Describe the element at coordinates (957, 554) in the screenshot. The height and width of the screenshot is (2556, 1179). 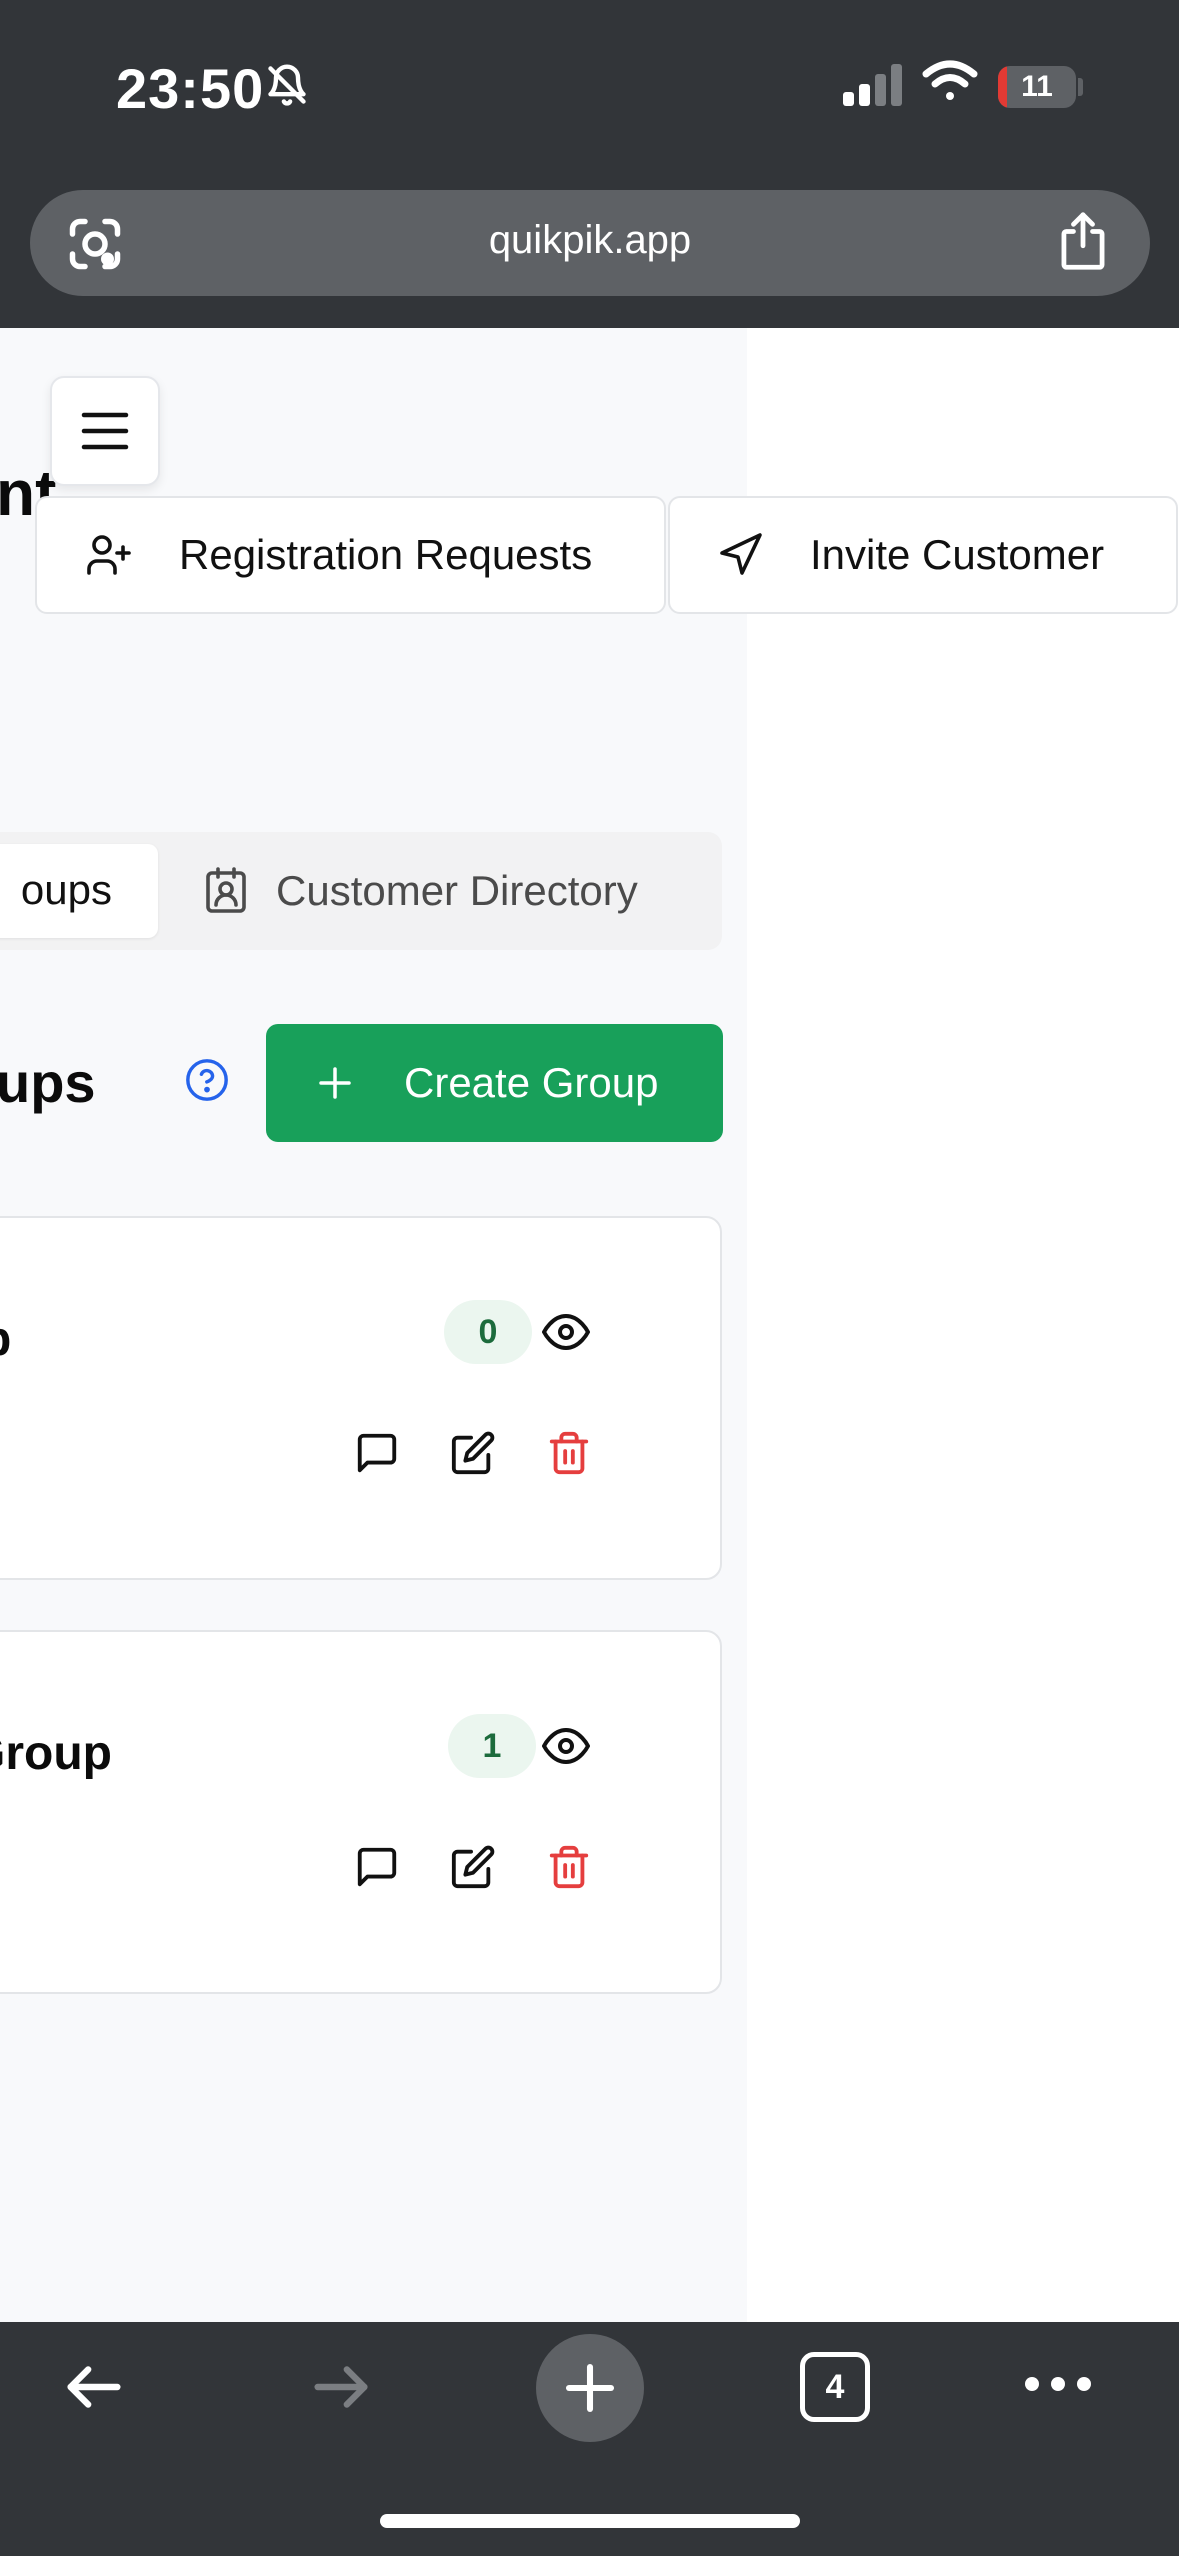
I see `invite-customer-label: Invite Customer` at that location.